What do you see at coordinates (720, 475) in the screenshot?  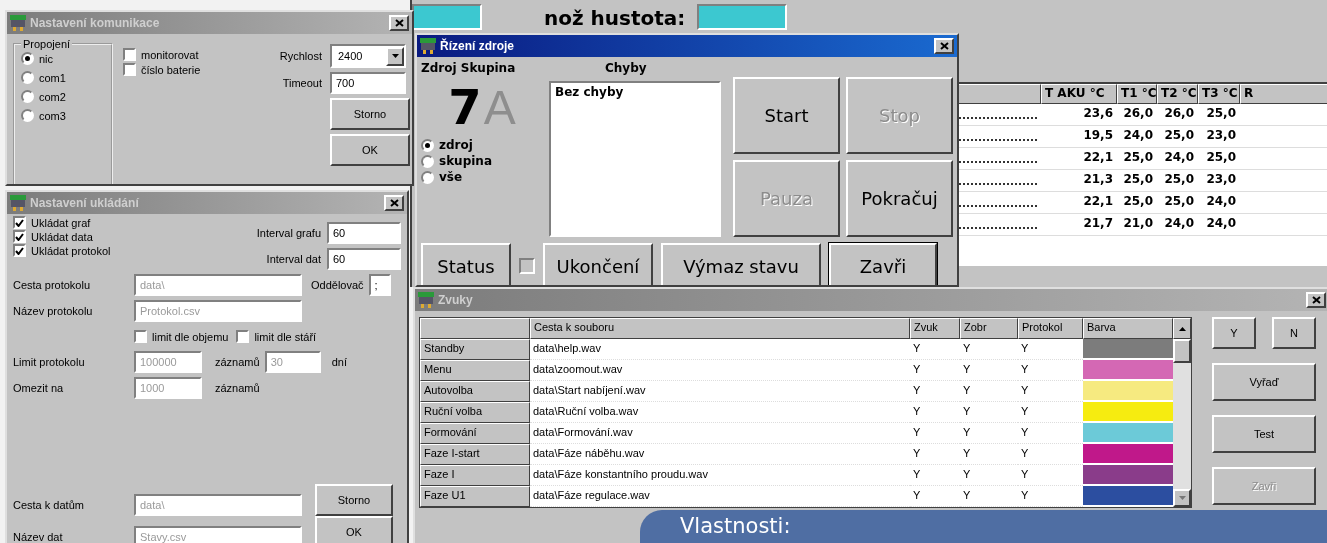 I see `table-cell: data\Fáze konstantního proudu.wav` at bounding box center [720, 475].